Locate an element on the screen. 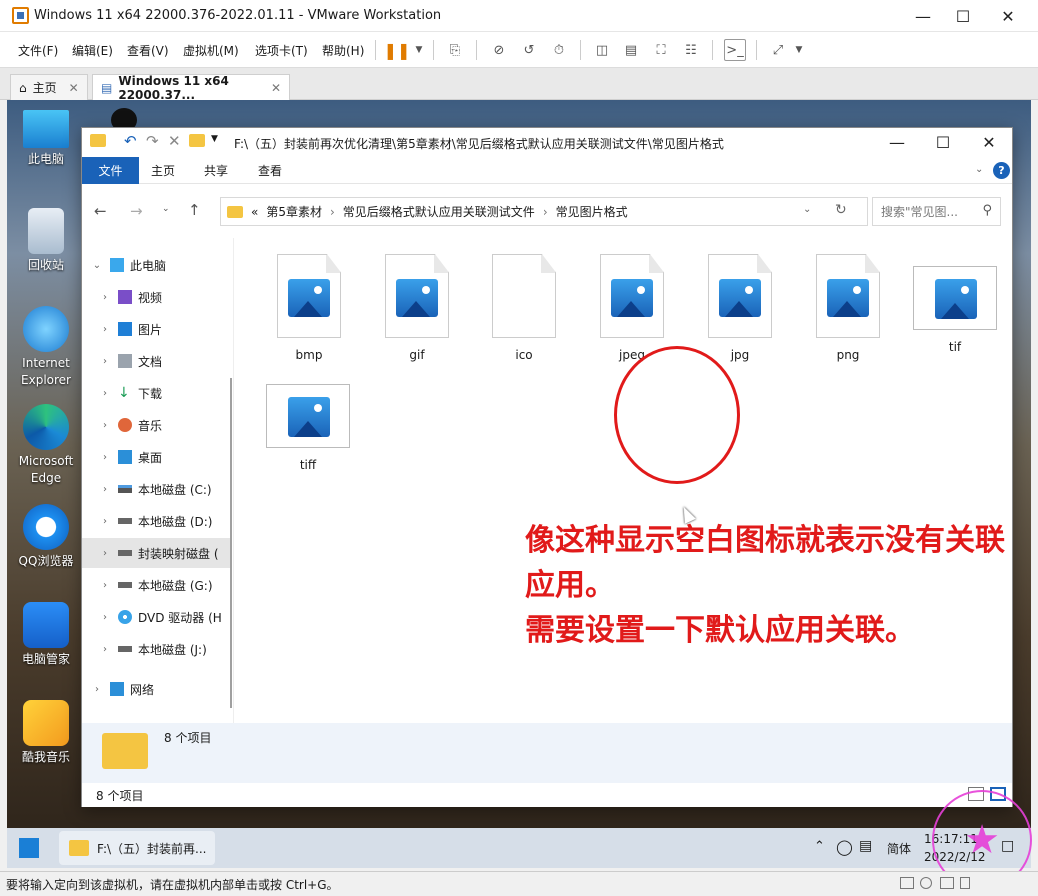 The height and width of the screenshot is (896, 1038). send-ctrl-alt-del-icon: ⎘ is located at coordinates (455, 50).